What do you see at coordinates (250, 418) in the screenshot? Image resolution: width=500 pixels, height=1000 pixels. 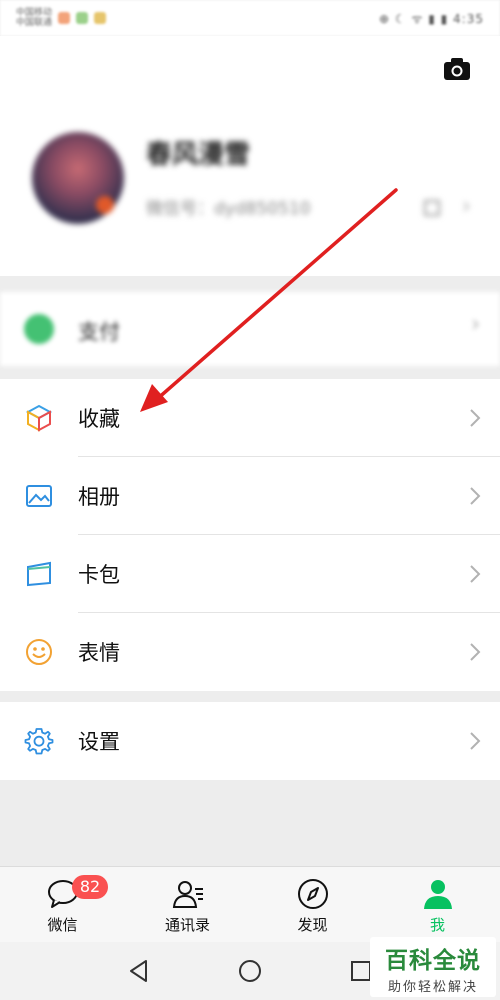 I see `menu-item-favorites: 收藏` at bounding box center [250, 418].